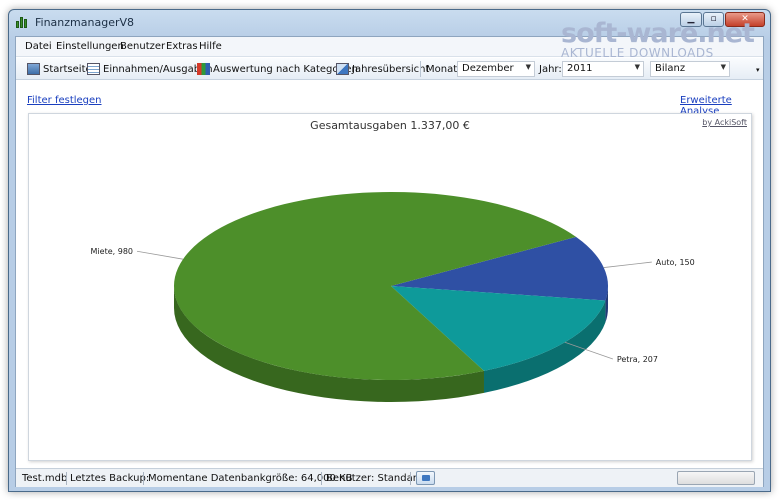  Describe the element at coordinates (182, 46) in the screenshot. I see `menu-extras: Extras` at that location.